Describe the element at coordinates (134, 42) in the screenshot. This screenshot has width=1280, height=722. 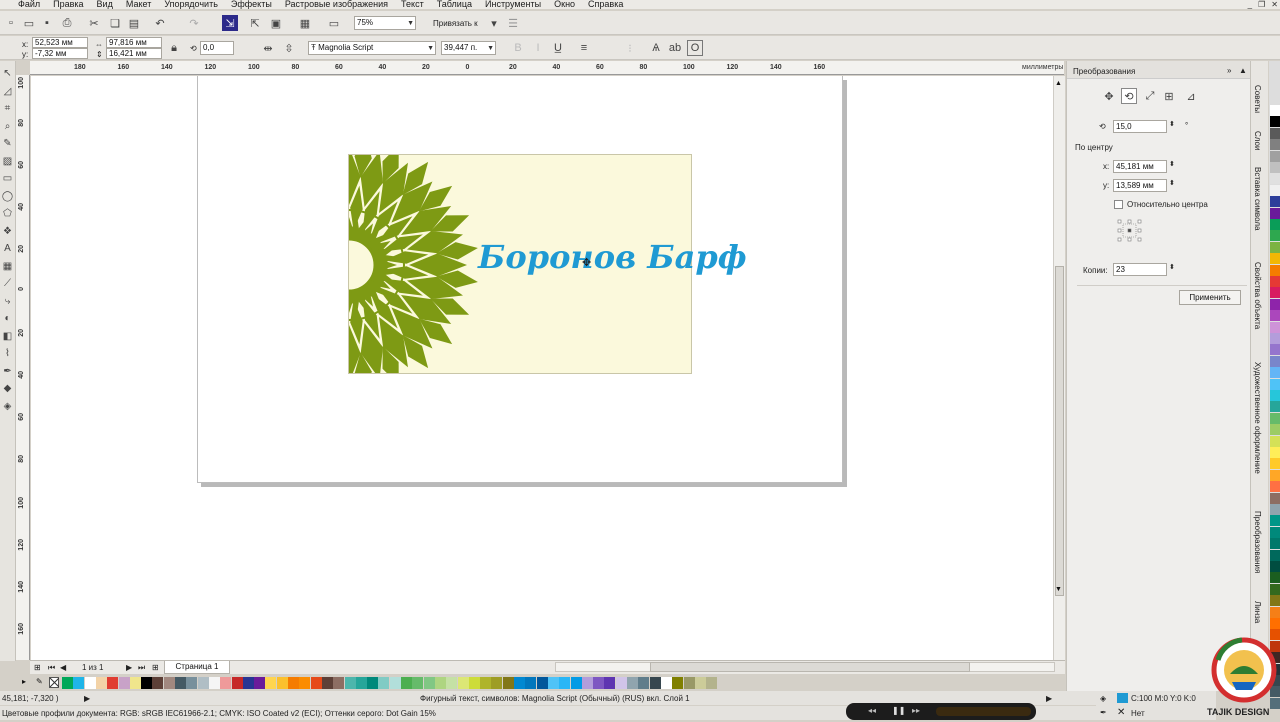
I see `width-input: 97,816 мм` at that location.